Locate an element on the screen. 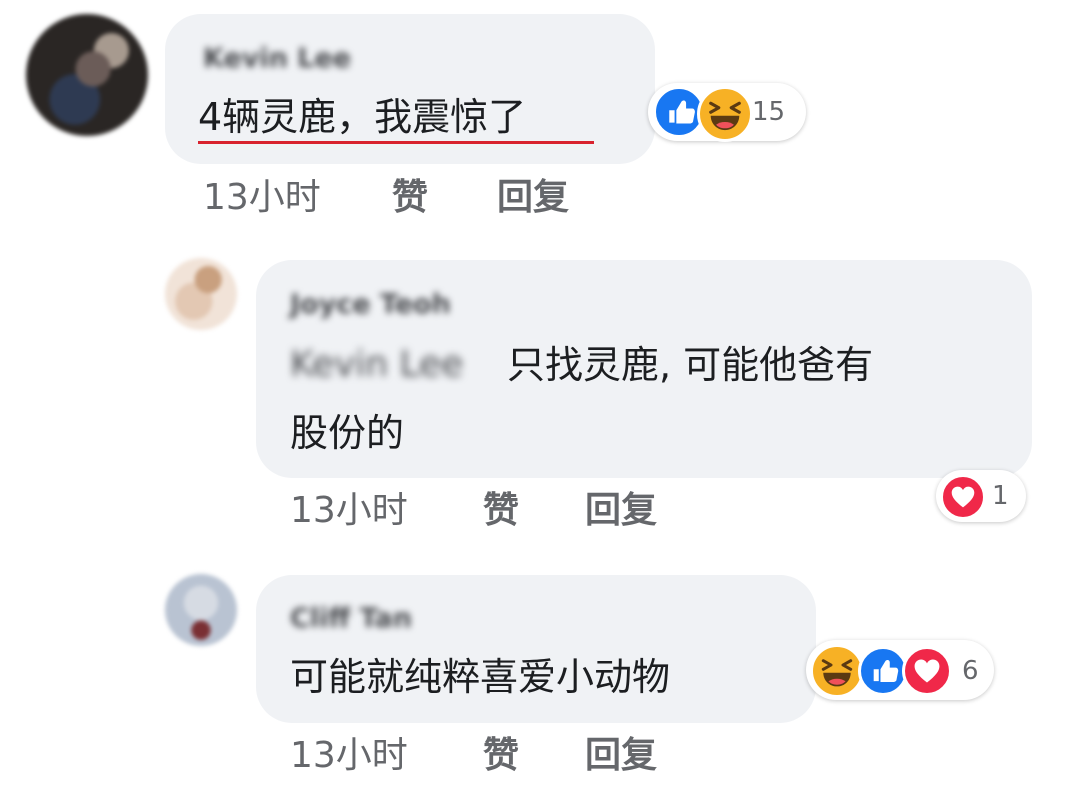 This screenshot has width=1069, height=793. text-underline is located at coordinates (396, 142).